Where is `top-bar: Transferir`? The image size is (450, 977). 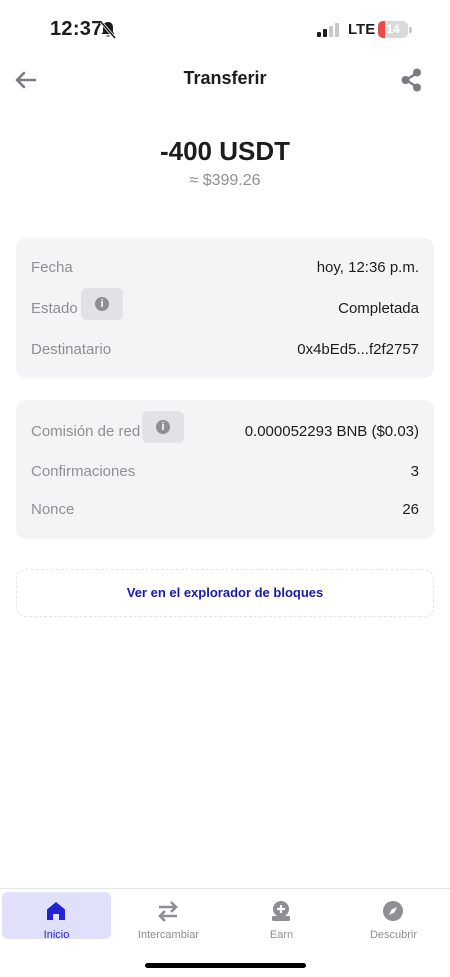
top-bar: Transferir is located at coordinates (225, 79).